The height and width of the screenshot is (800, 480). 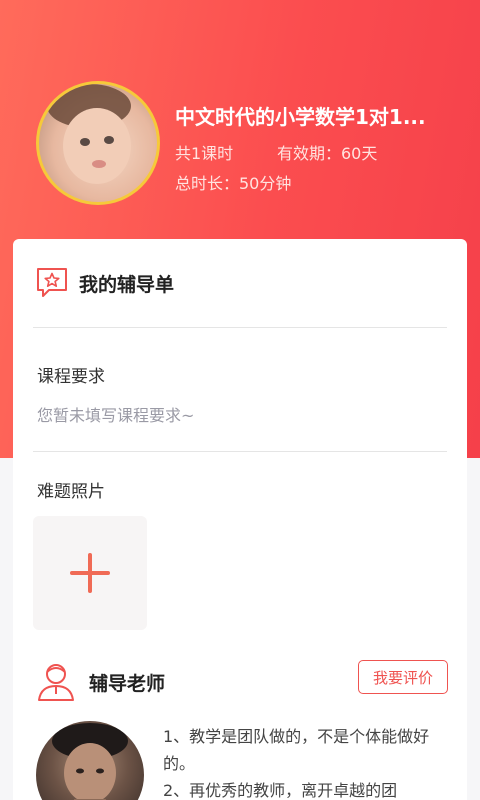 I want to click on course-duration: 总时长：50分钟, so click(x=233, y=183).